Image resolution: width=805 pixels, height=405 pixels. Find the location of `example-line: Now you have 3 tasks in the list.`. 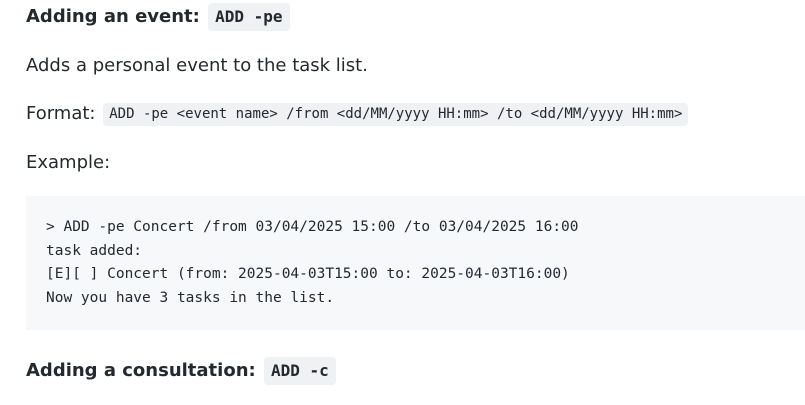

example-line: Now you have 3 tasks in the list. is located at coordinates (190, 297).